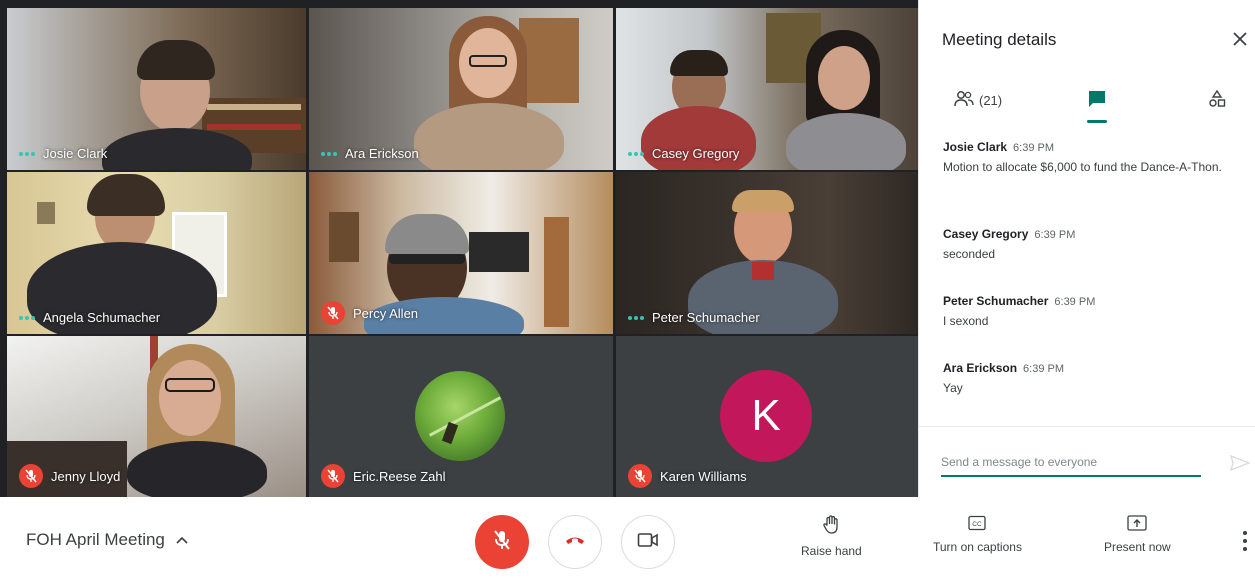 This screenshot has height=582, width=1255. I want to click on chat-icon, so click(1097, 100).